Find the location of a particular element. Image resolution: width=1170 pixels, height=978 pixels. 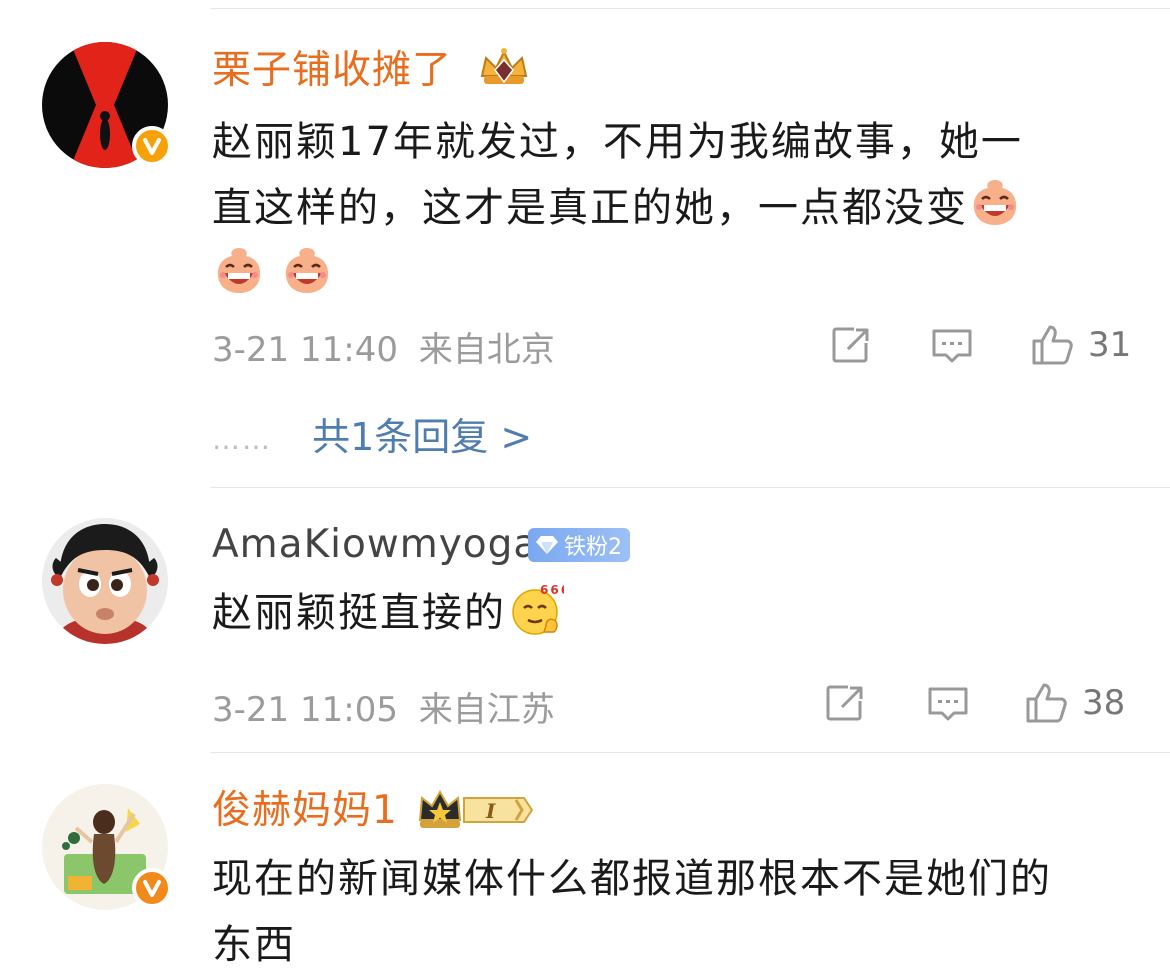

comment-text-line: 东西 is located at coordinates (254, 945).